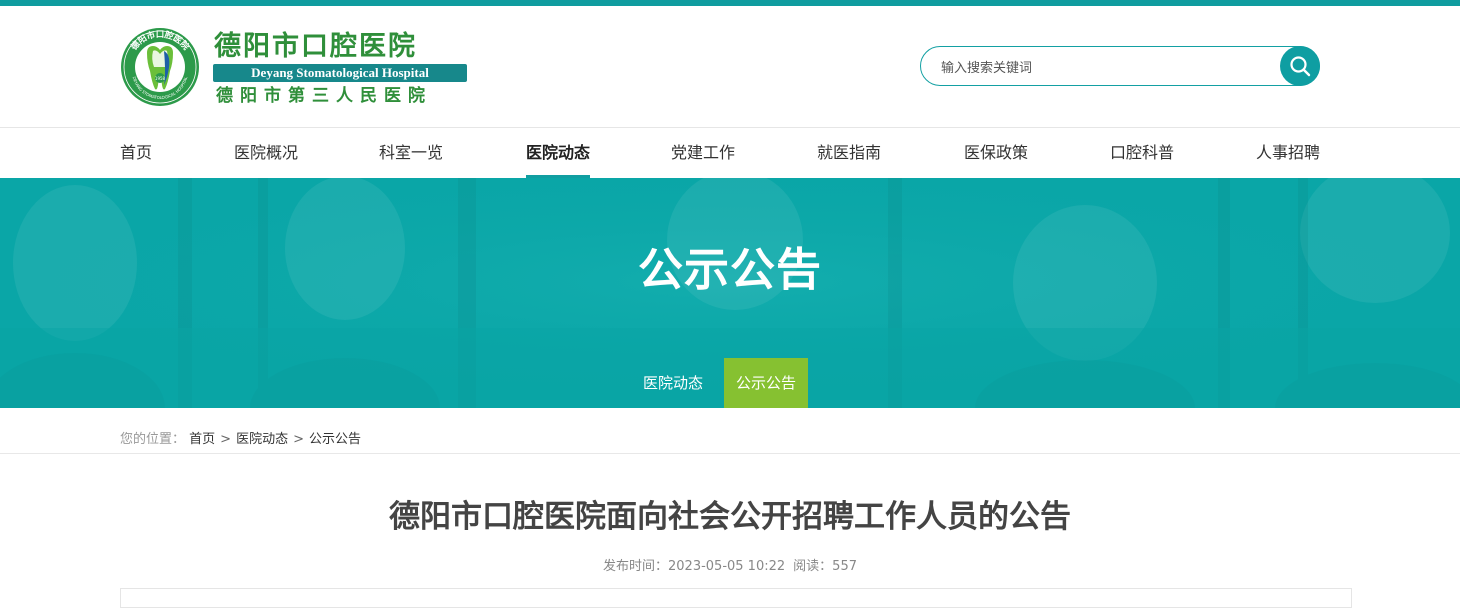 The height and width of the screenshot is (608, 1460). Describe the element at coordinates (730, 431) in the screenshot. I see `breadcrumb-bar: 您的位置： 首页 > 医院动态 > 公示公告` at that location.